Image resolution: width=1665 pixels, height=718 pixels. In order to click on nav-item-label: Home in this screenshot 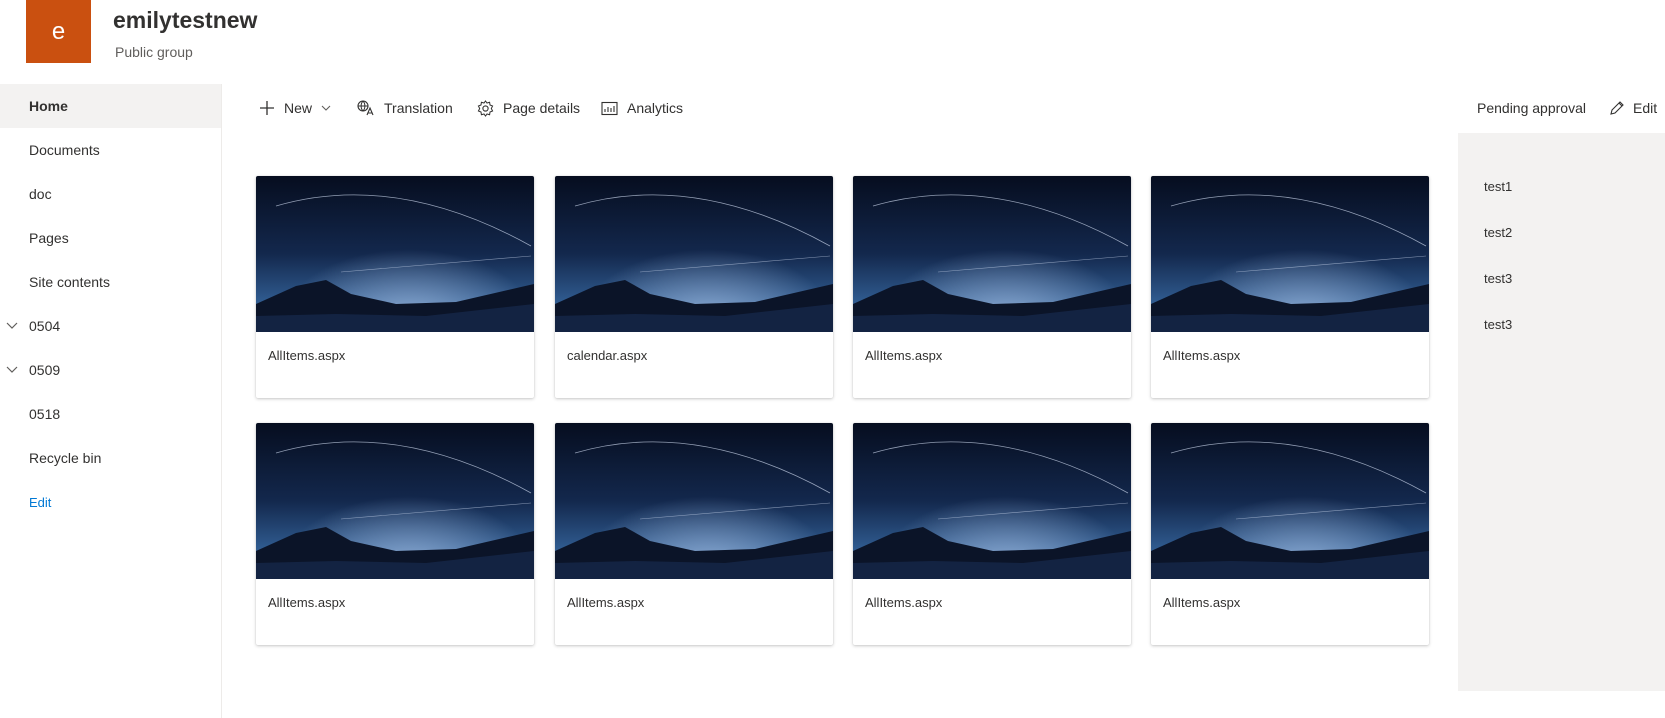, I will do `click(48, 106)`.